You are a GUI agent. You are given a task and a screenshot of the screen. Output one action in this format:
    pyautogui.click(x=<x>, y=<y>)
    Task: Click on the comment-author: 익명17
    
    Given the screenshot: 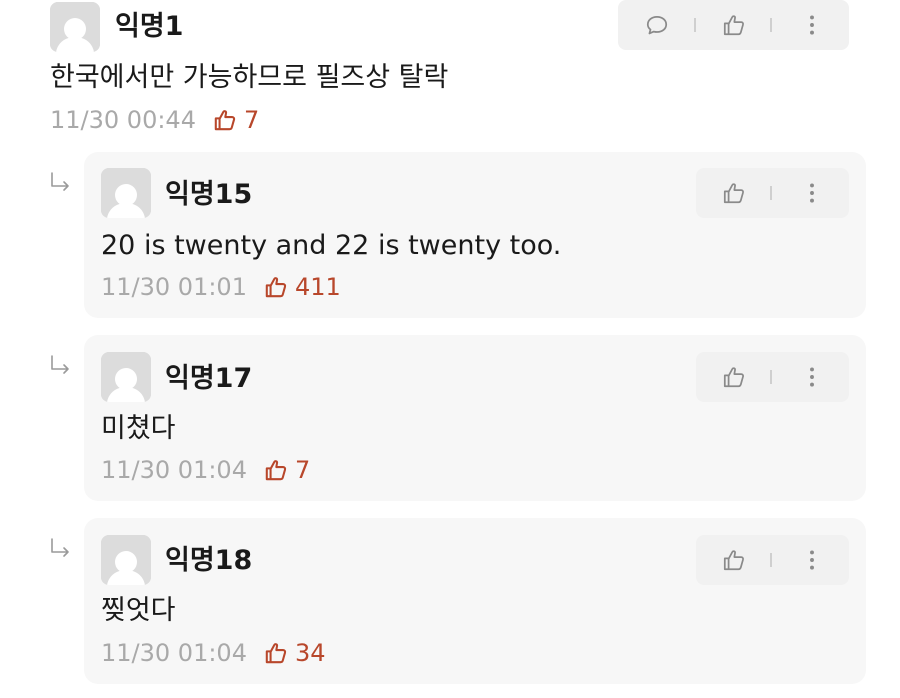 What is the action you would take?
    pyautogui.click(x=209, y=378)
    